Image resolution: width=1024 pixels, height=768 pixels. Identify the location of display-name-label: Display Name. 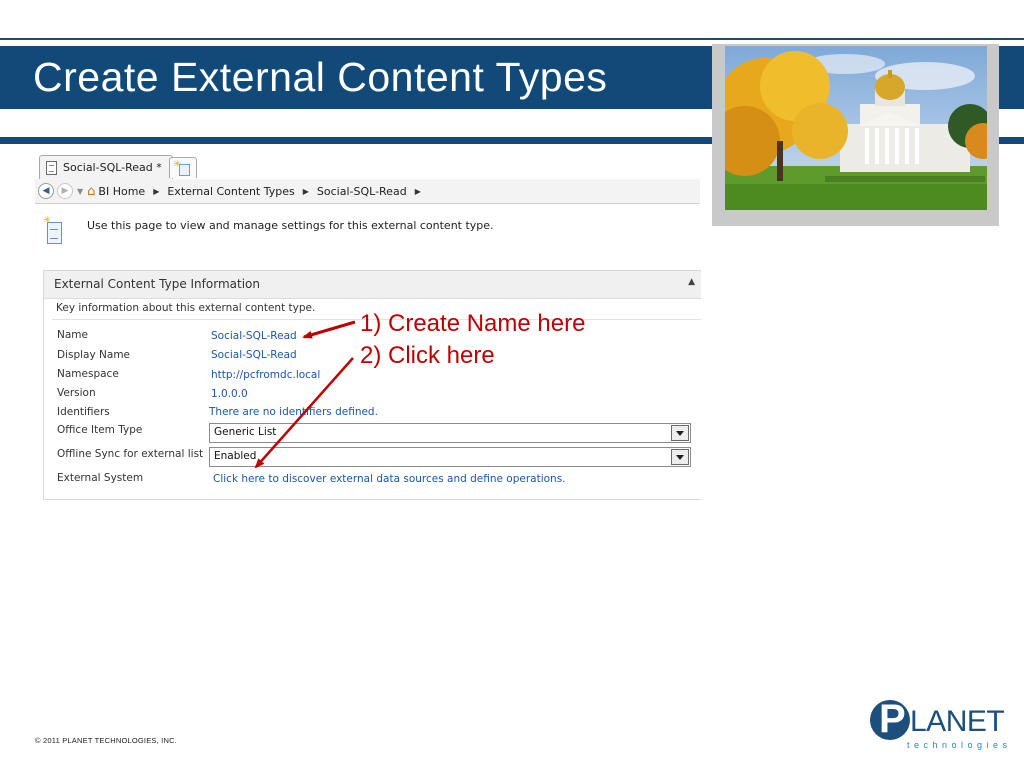
(94, 355).